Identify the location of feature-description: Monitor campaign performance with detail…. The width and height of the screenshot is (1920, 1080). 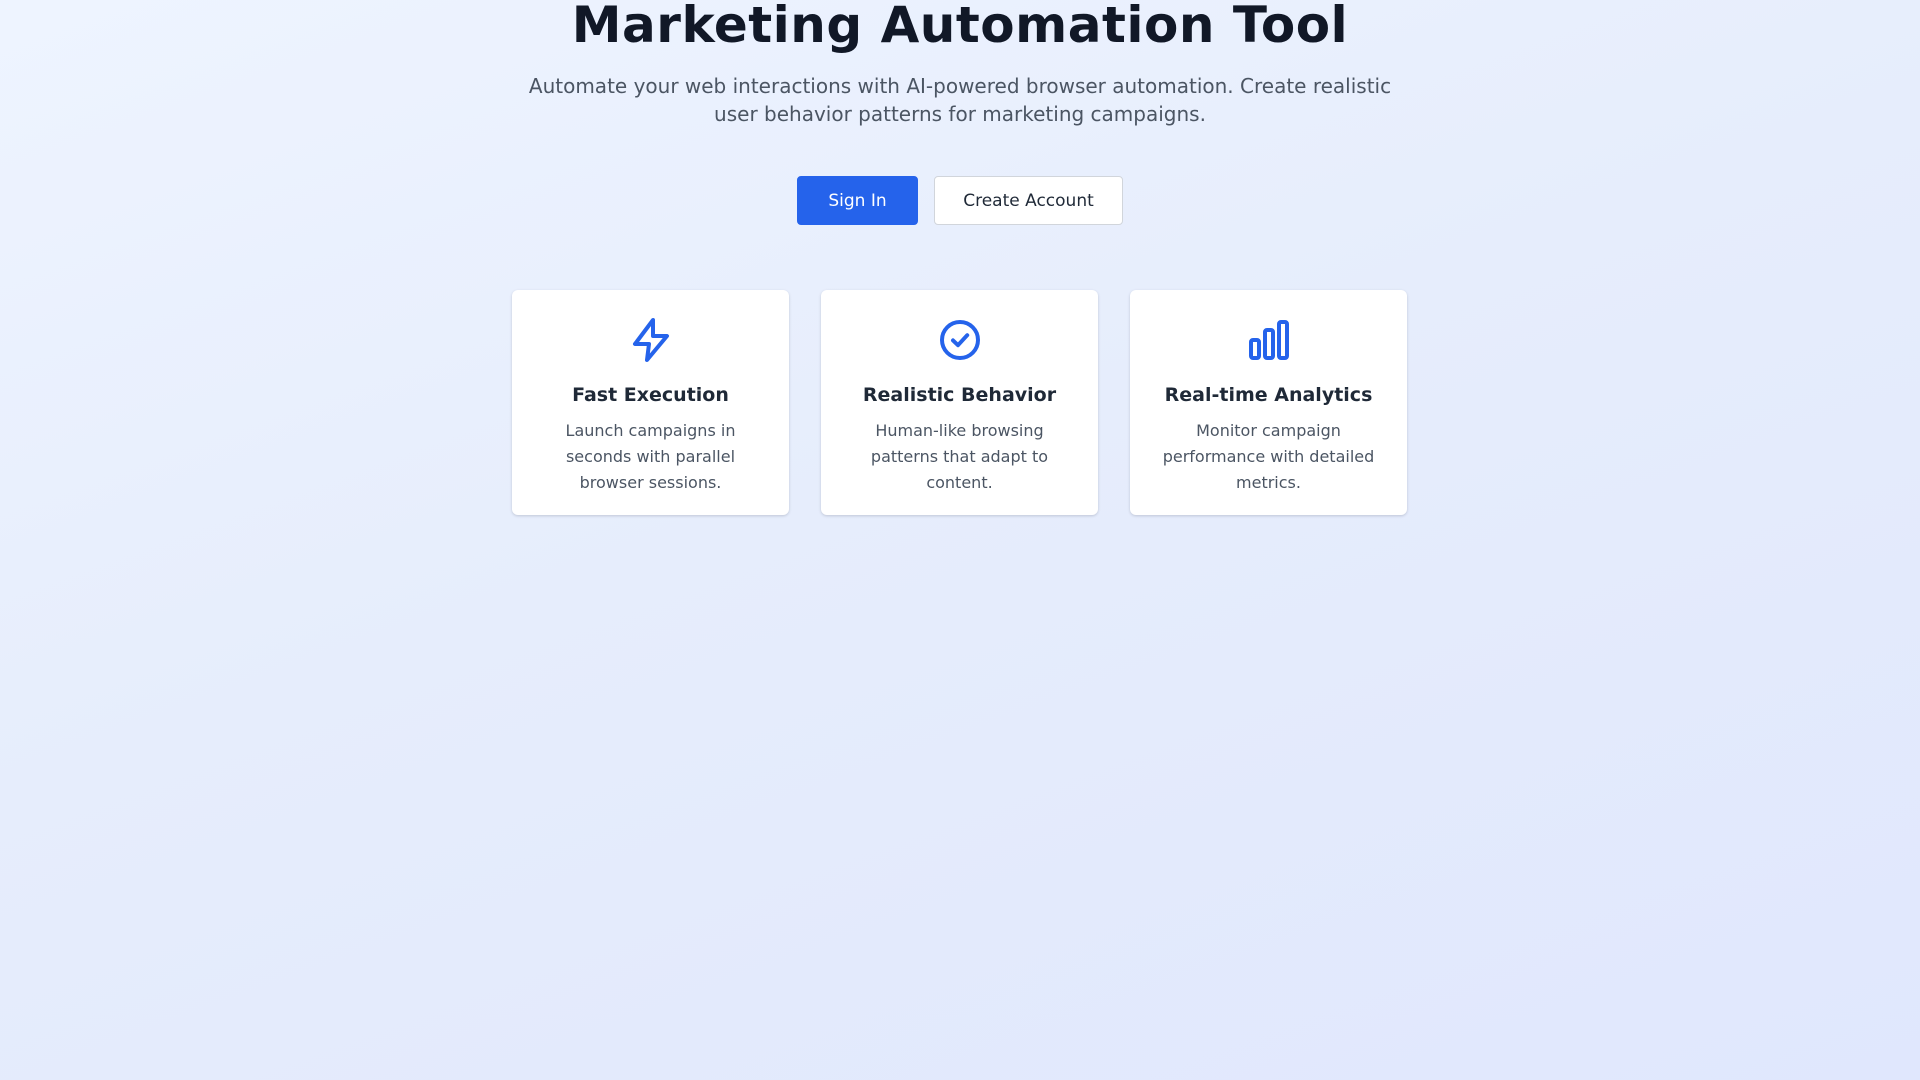
(1268, 456).